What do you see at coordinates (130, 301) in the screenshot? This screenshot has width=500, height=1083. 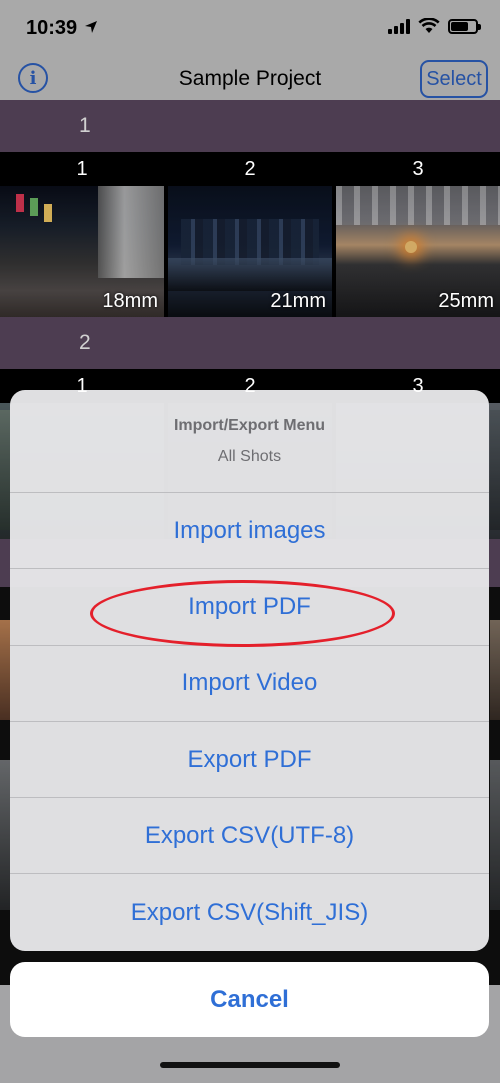 I see `photo-focal-length: 18mm` at bounding box center [130, 301].